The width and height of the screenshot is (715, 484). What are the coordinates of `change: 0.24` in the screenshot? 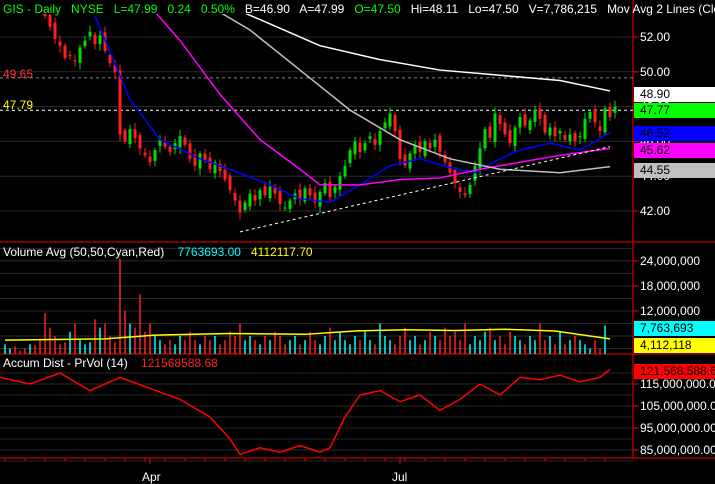 It's located at (179, 9).